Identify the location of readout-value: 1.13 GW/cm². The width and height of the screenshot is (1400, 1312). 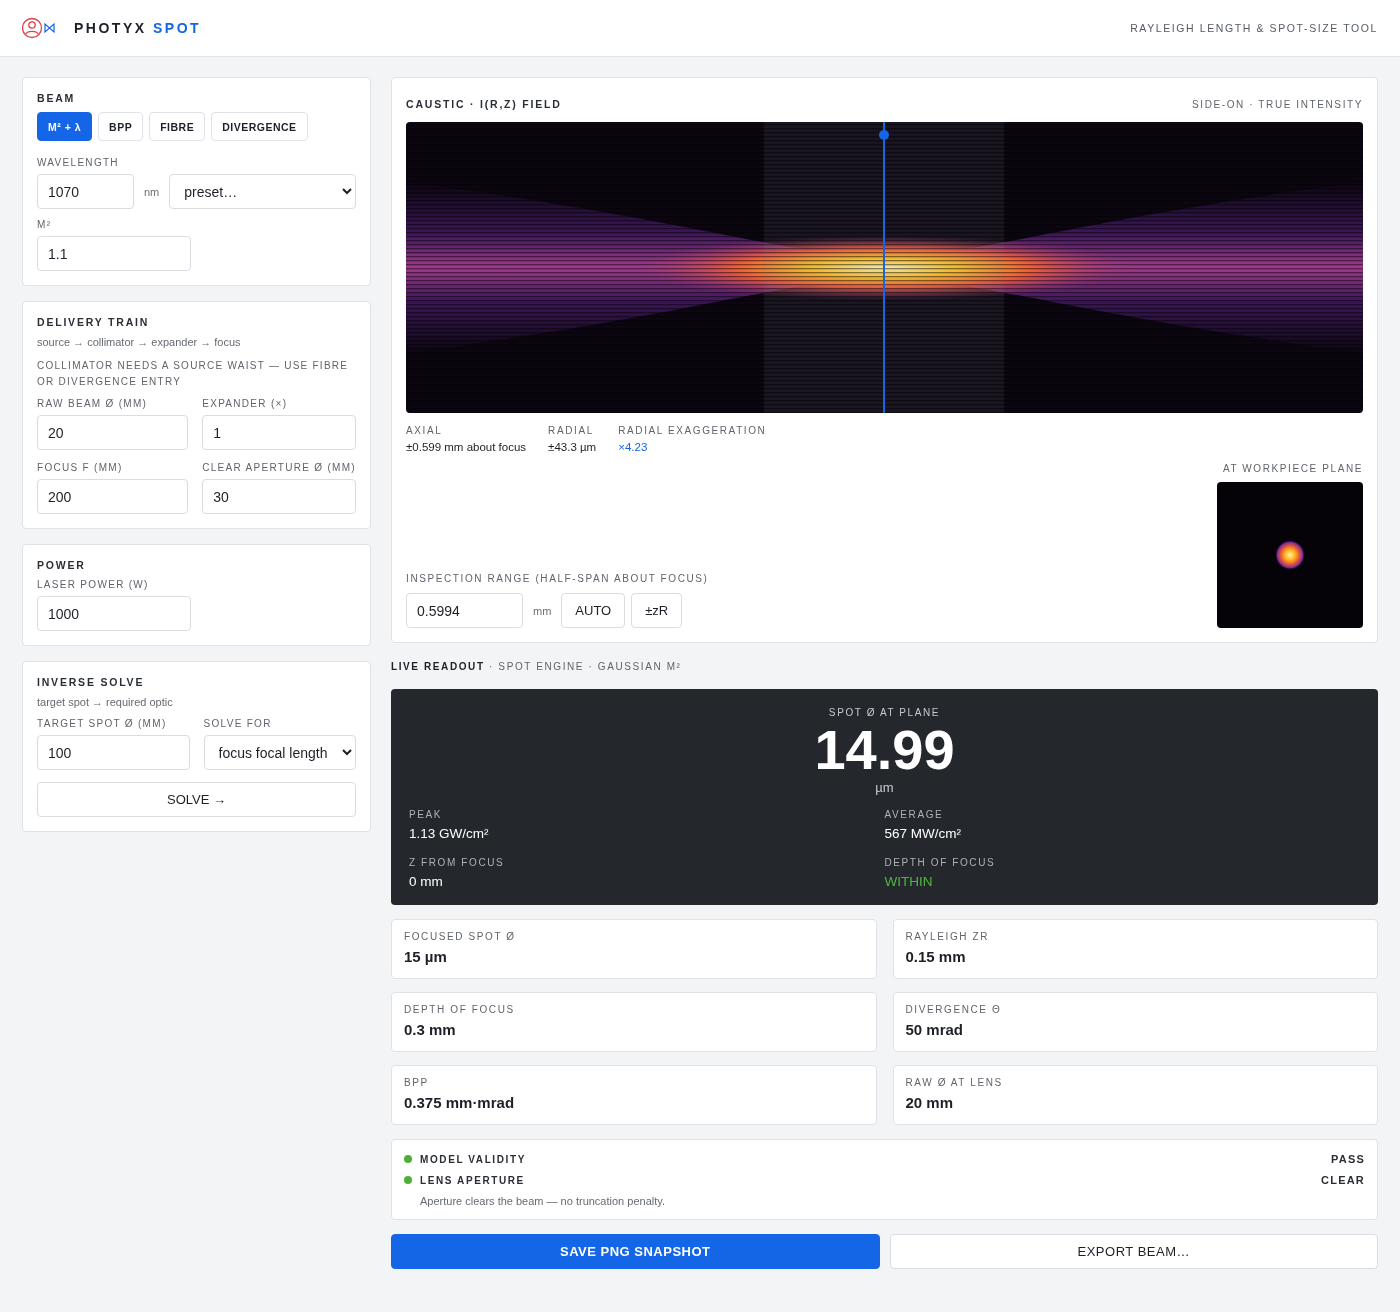
(449, 833).